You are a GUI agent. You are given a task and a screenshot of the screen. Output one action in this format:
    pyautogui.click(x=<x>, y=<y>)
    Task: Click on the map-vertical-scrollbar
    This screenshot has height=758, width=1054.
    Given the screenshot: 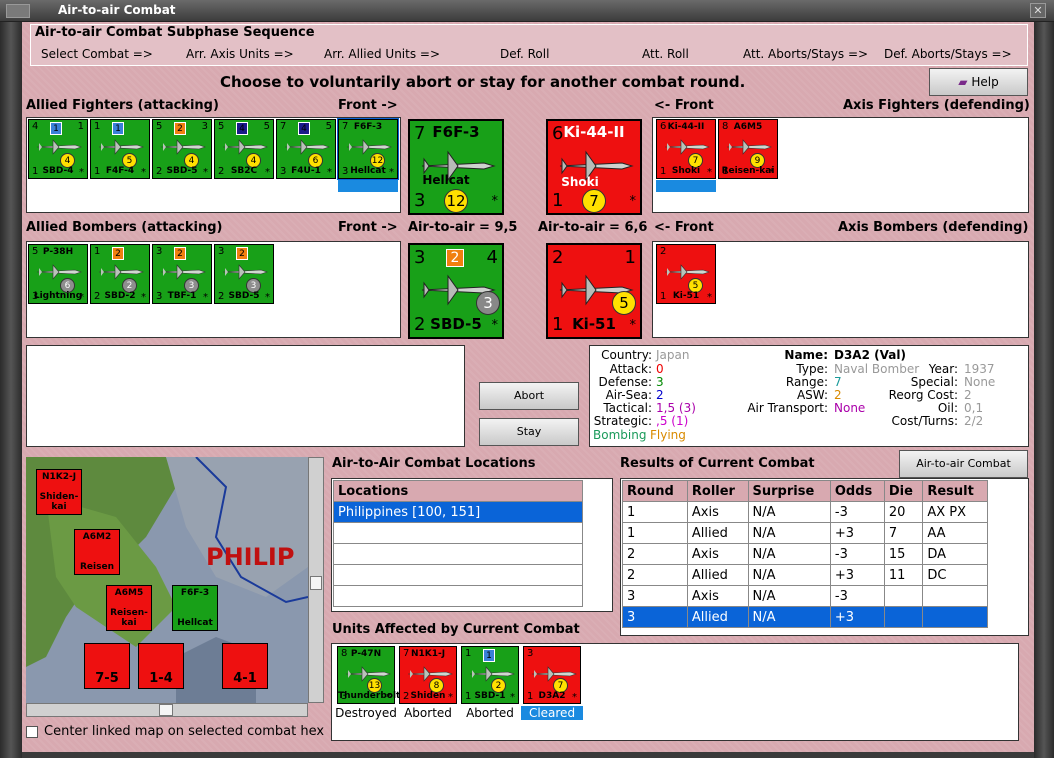 What is the action you would take?
    pyautogui.click(x=316, y=580)
    